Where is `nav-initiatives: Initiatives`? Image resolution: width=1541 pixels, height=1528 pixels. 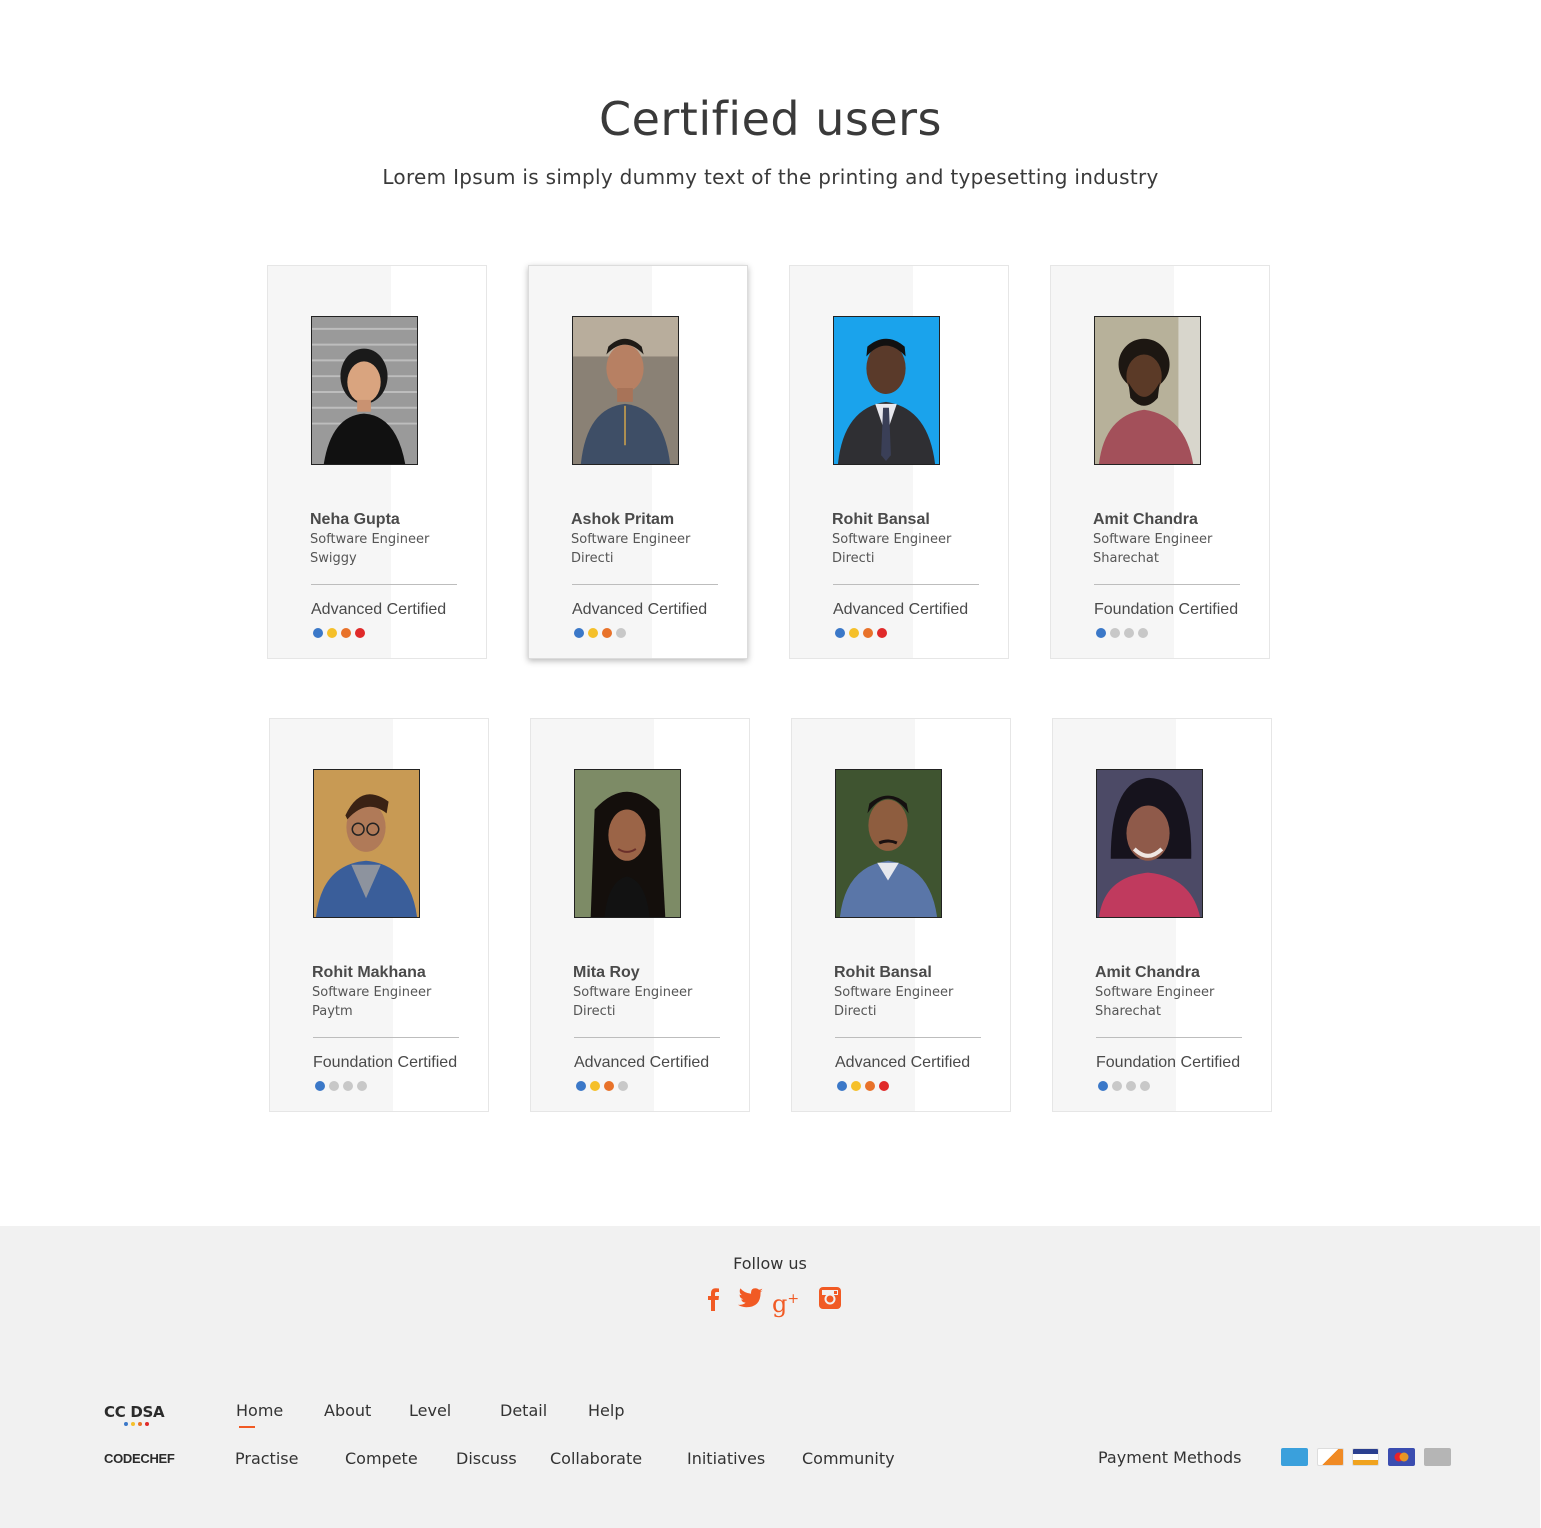
nav-initiatives: Initiatives is located at coordinates (726, 1458).